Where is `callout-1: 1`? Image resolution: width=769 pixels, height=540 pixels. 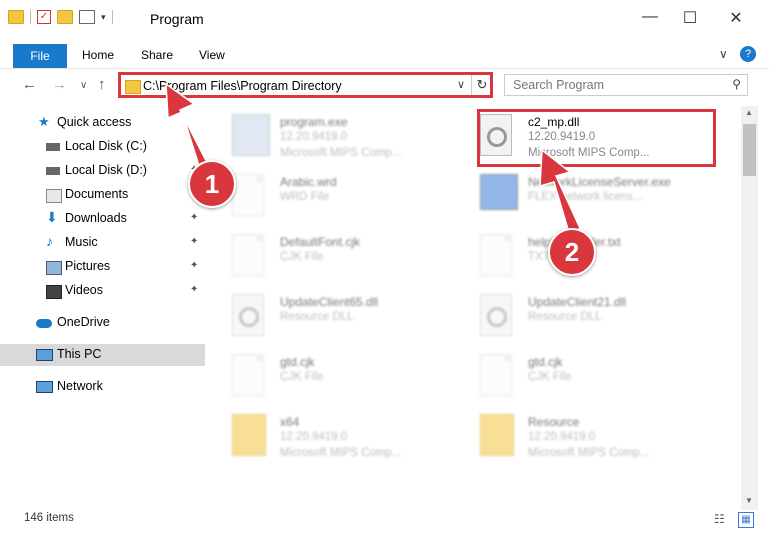 callout-1: 1 is located at coordinates (212, 184).